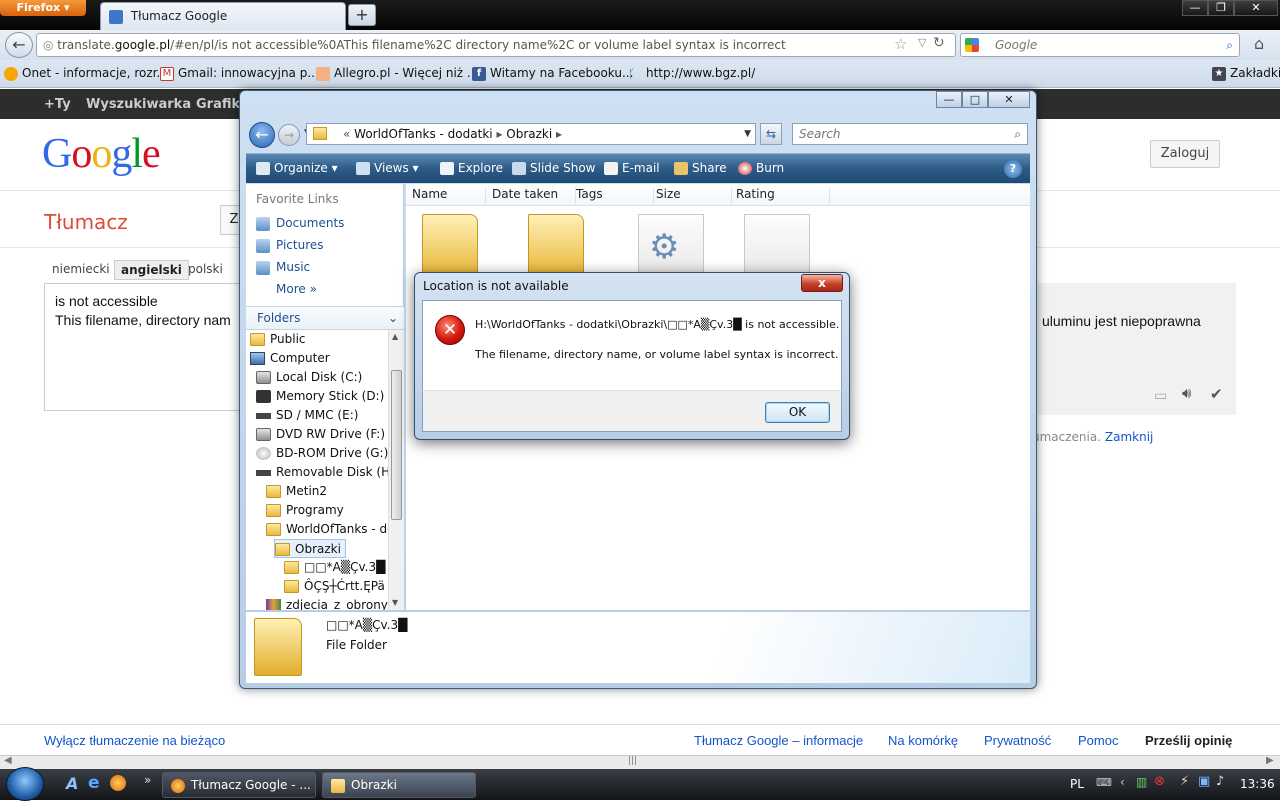 Image resolution: width=1280 pixels, height=801 pixels. Describe the element at coordinates (43, 8) in the screenshot. I see `firefox-menu-button: Firefox ▾` at that location.